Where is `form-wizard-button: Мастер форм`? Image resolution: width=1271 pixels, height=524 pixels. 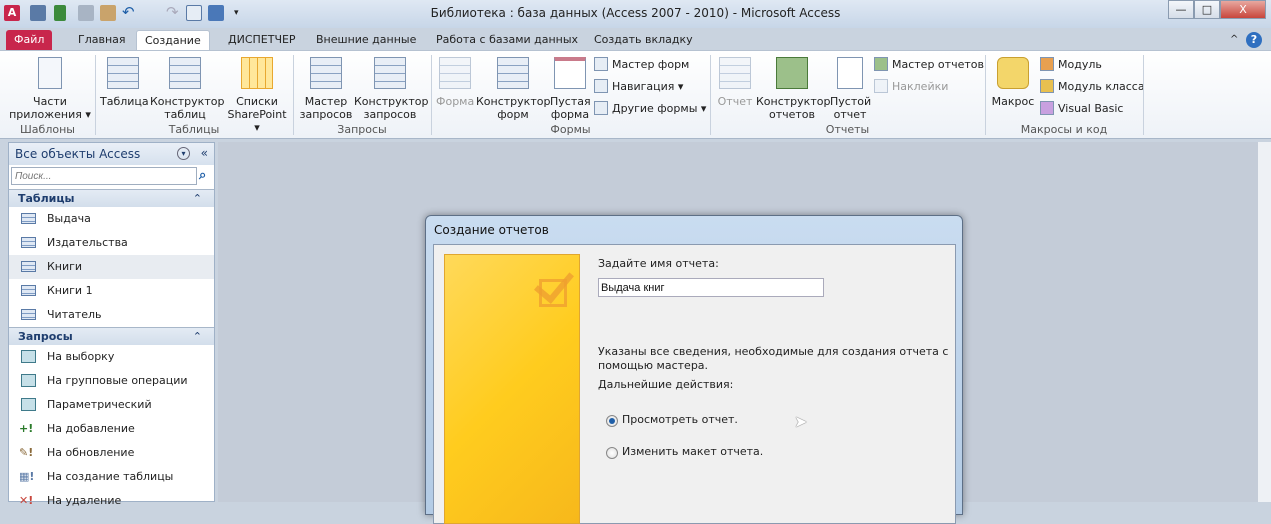 form-wizard-button: Мастер форм is located at coordinates (641, 65).